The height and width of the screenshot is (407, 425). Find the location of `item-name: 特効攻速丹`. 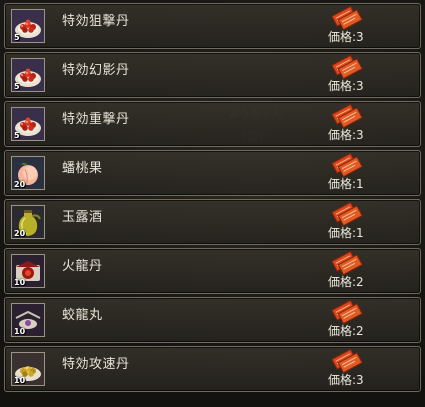

item-name: 特効攻速丹 is located at coordinates (96, 364).